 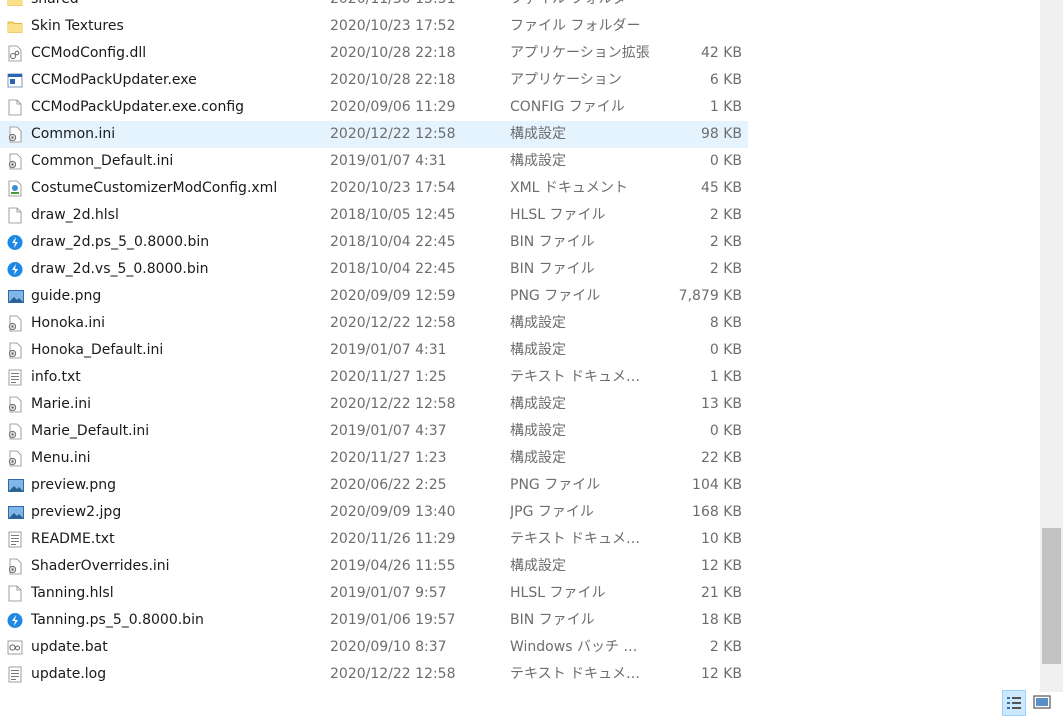 What do you see at coordinates (388, 431) in the screenshot?
I see `file-date-modified: 2019/01/07 4:37` at bounding box center [388, 431].